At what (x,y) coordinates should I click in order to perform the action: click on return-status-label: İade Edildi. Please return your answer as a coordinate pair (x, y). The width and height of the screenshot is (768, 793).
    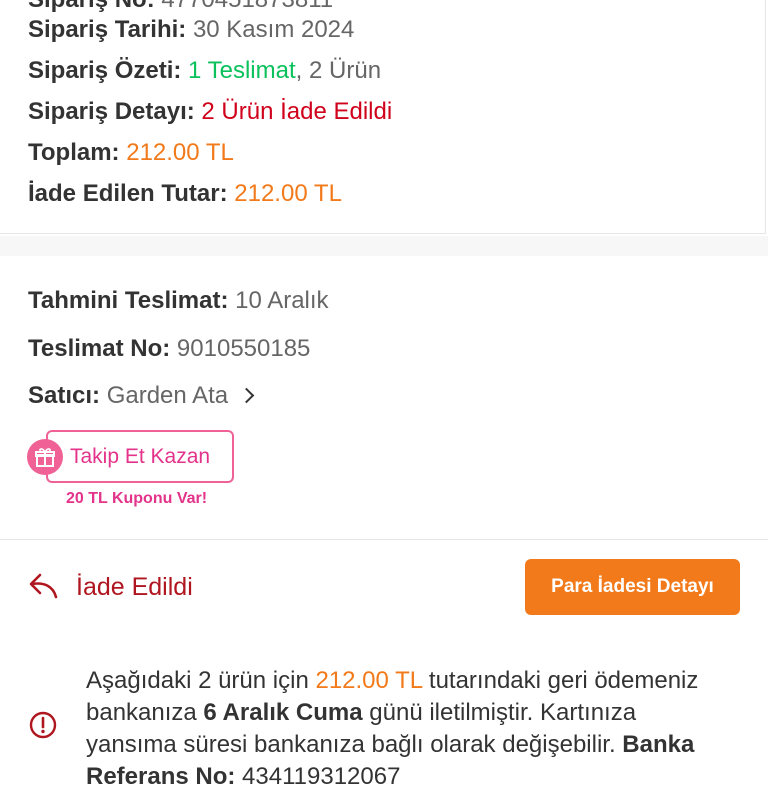
    Looking at the image, I should click on (134, 587).